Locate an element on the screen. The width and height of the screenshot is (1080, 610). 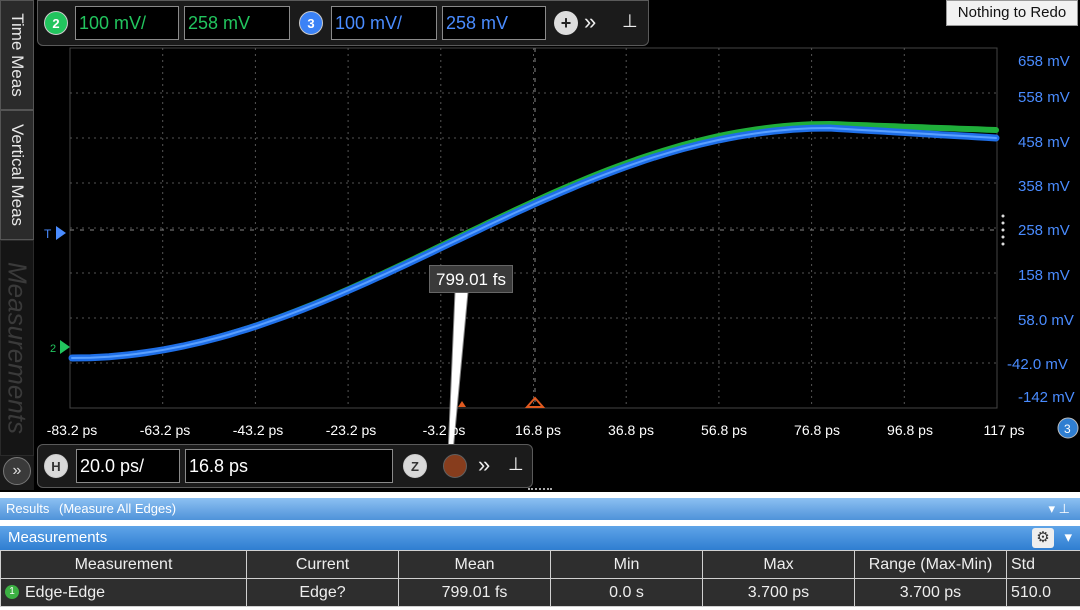
x-tick-label: -83.2 ps is located at coordinates (72, 430).